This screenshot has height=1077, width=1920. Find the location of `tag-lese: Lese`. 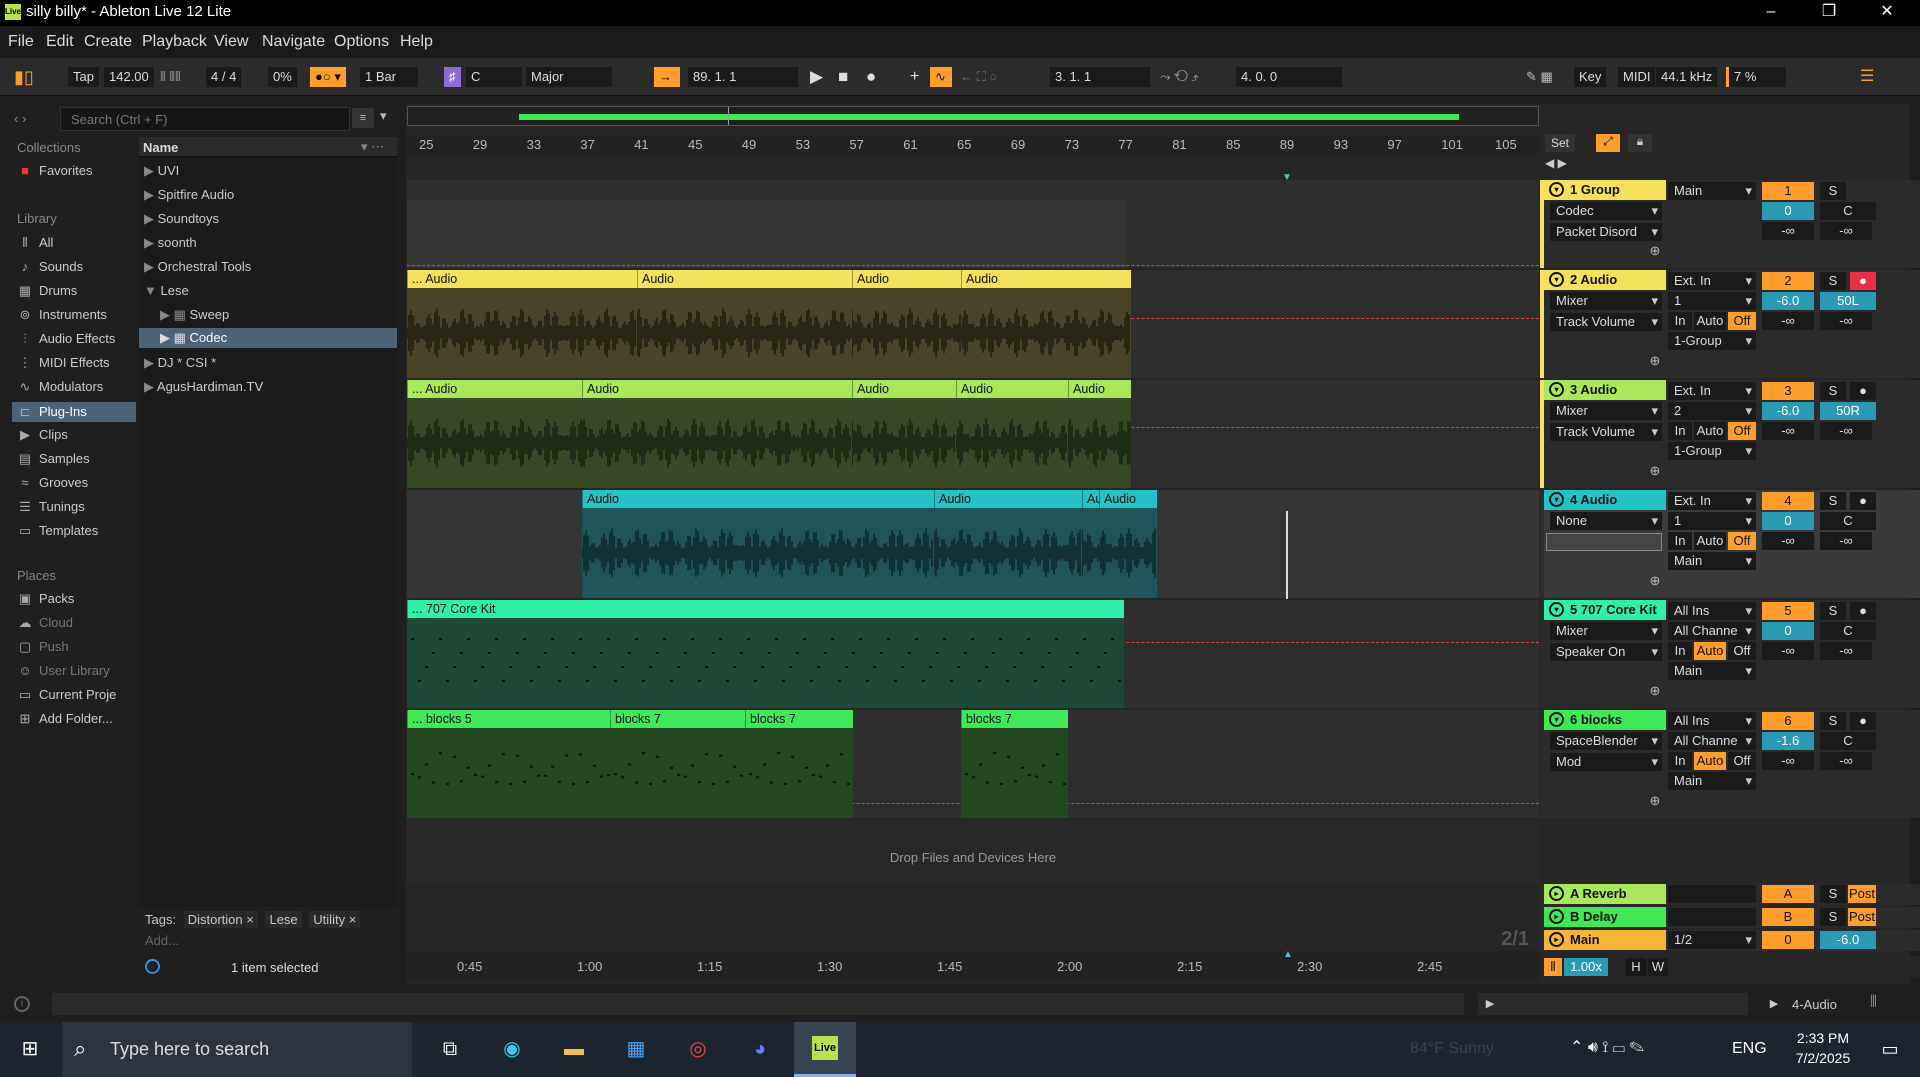

tag-lese: Lese is located at coordinates (283, 919).